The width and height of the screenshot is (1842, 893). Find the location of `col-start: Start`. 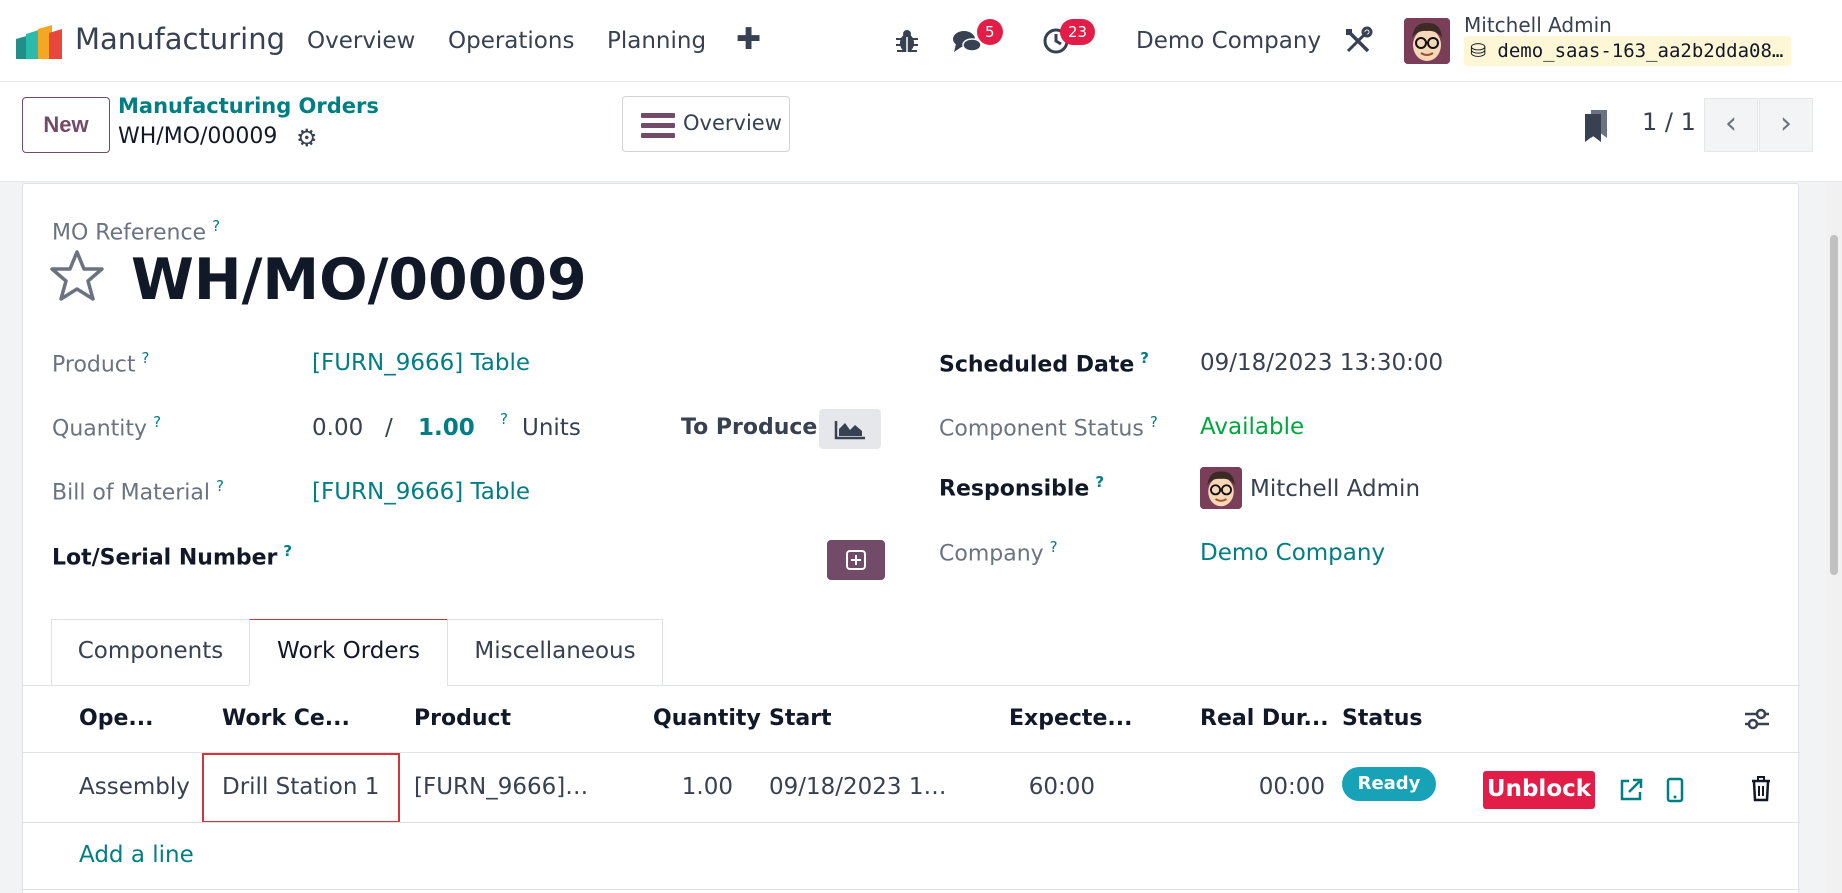

col-start: Start is located at coordinates (800, 718).